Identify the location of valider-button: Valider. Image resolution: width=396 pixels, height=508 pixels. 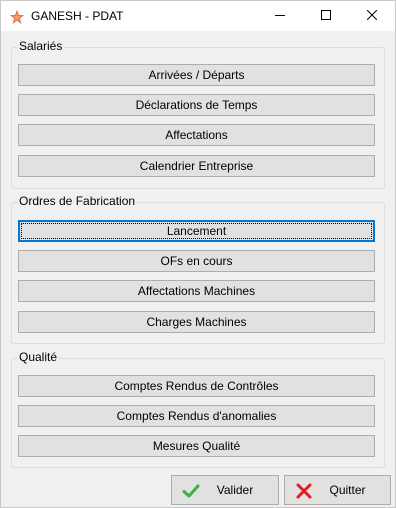
(225, 490).